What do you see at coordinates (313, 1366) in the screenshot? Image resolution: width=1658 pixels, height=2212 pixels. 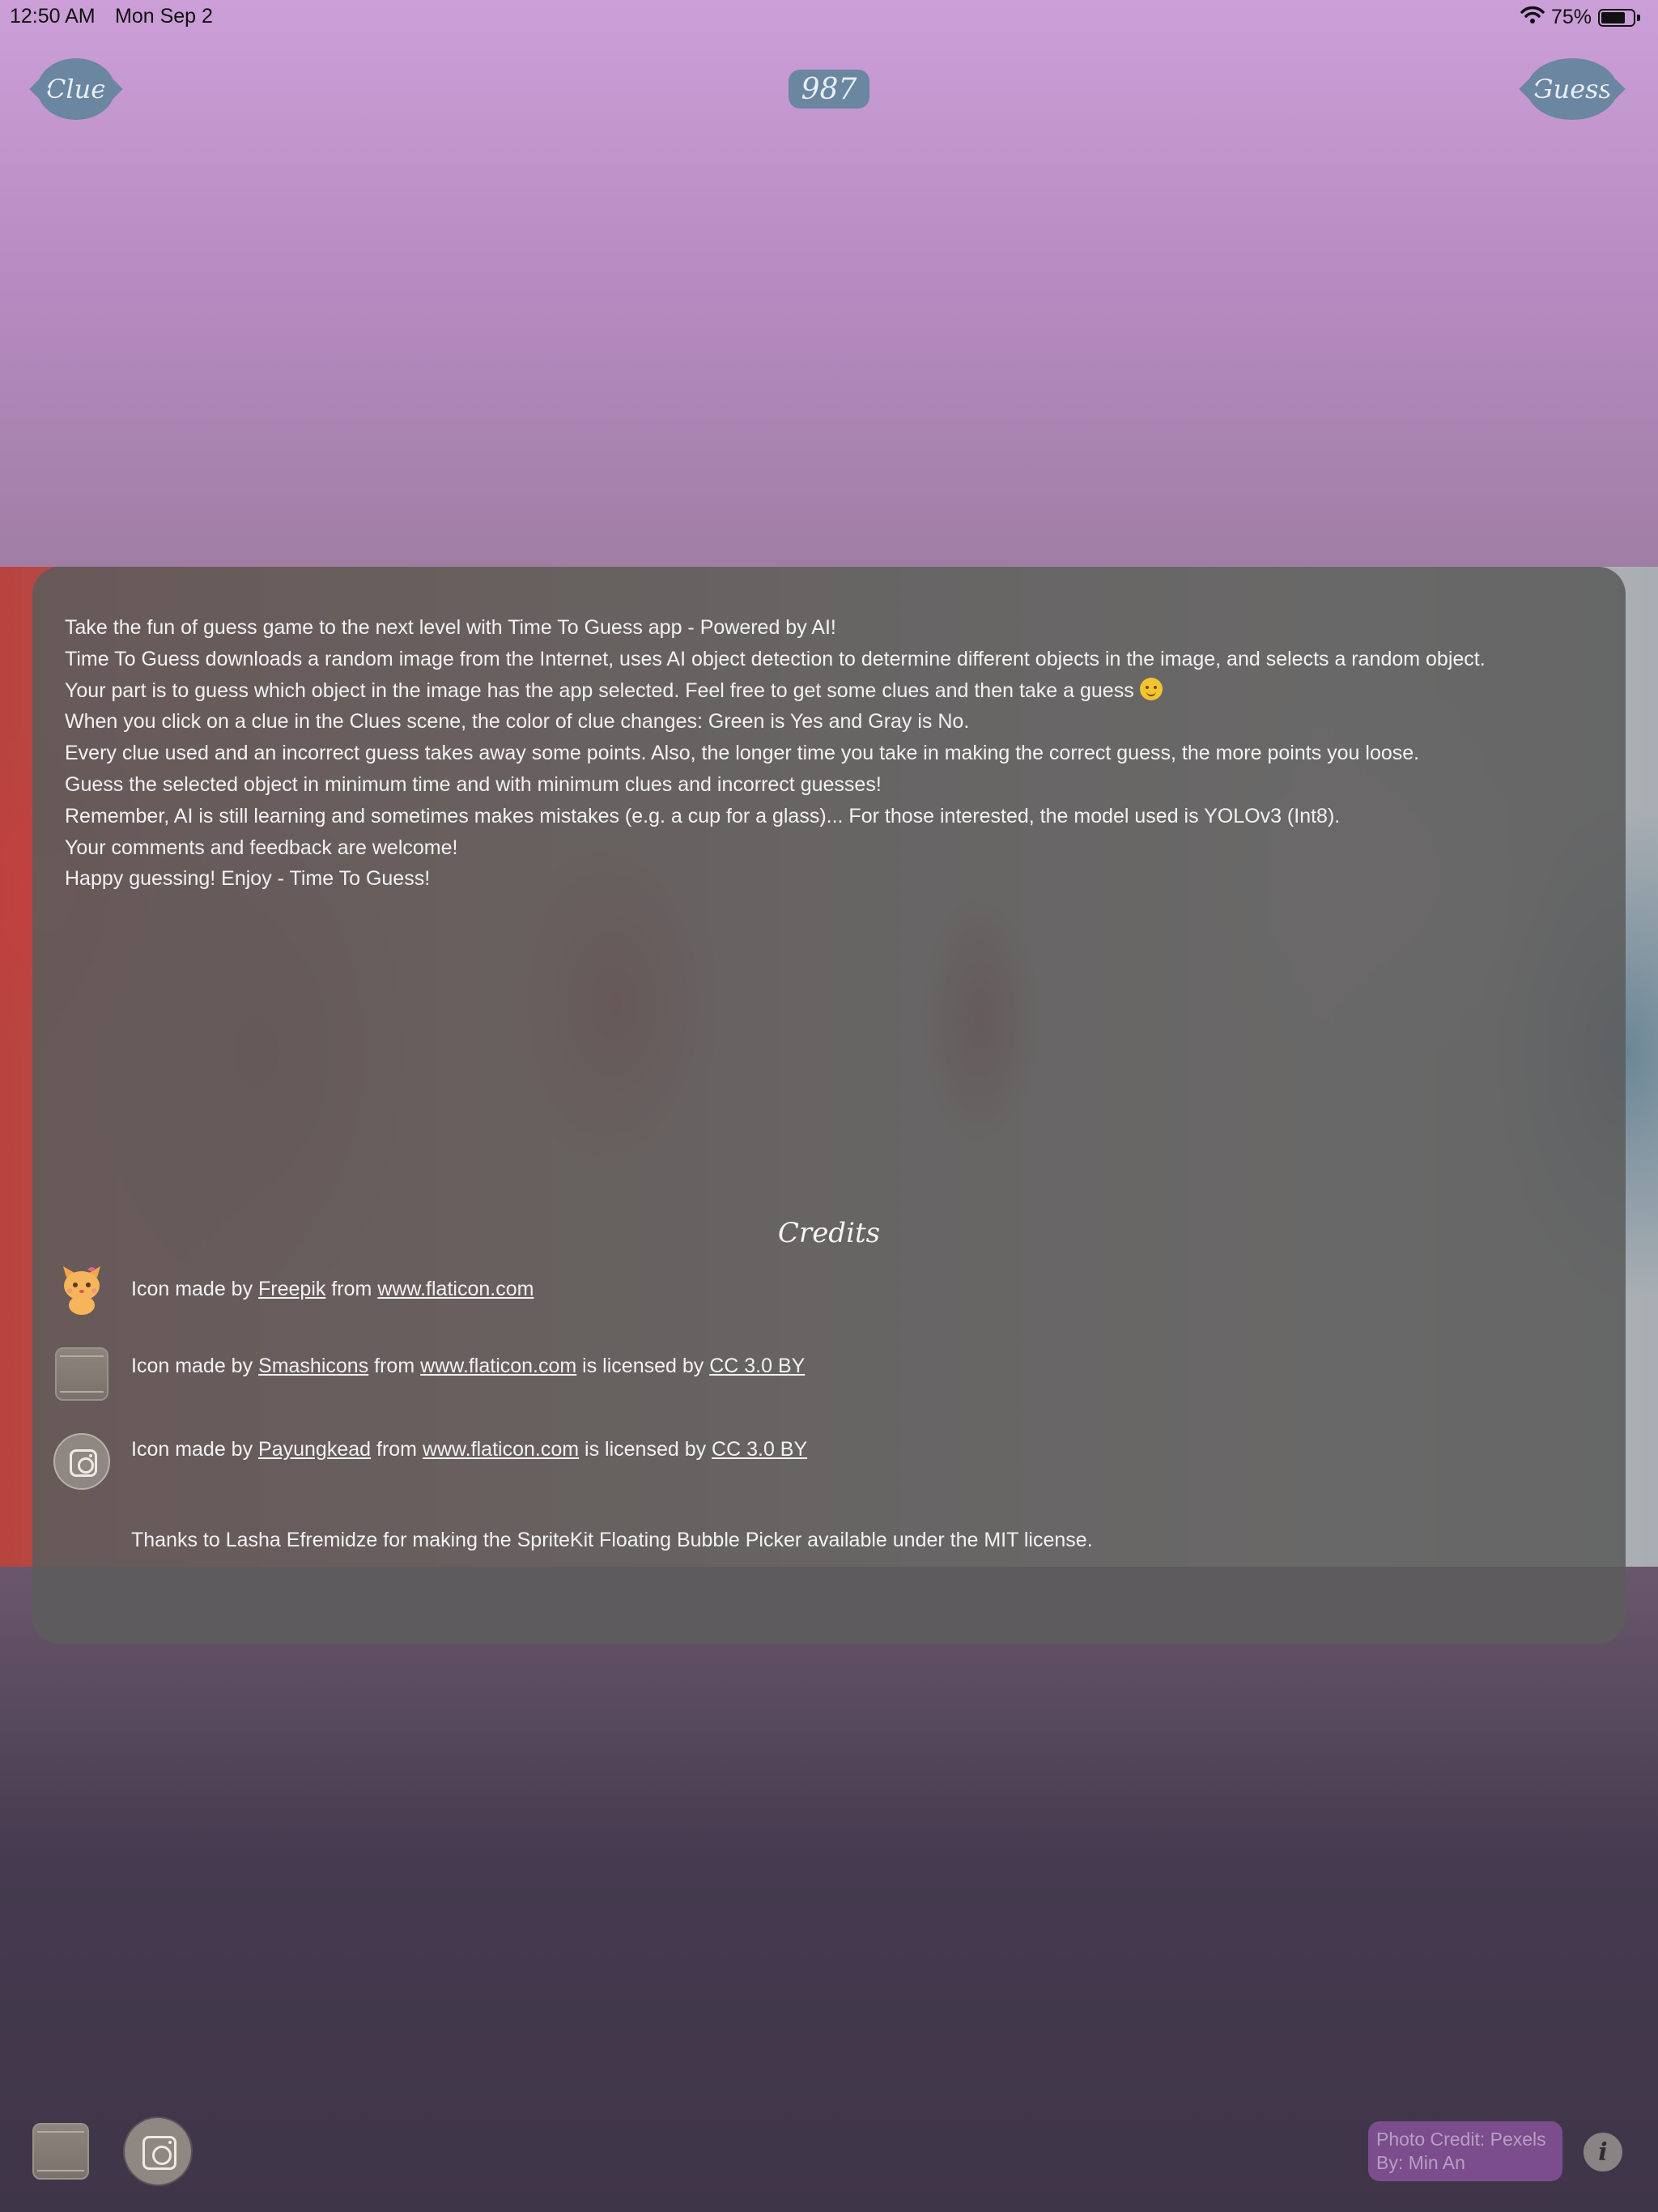 I see `author-link-smashicons: Smashicons` at bounding box center [313, 1366].